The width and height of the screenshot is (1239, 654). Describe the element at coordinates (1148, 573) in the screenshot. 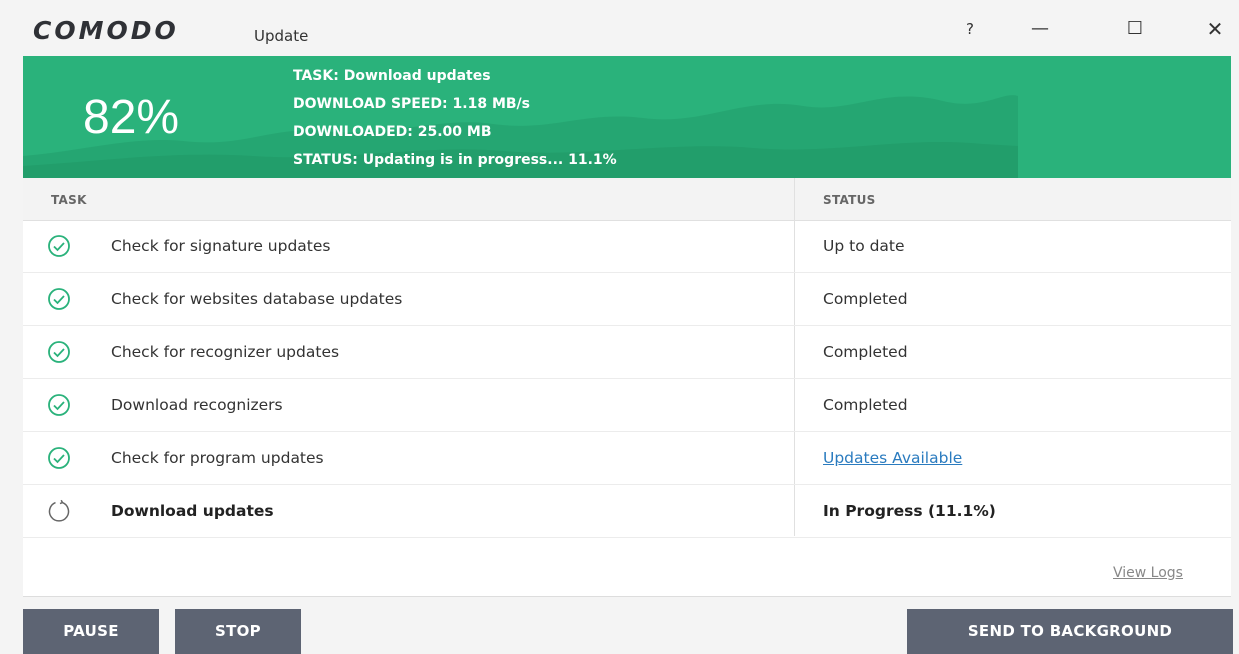

I see `view-logs-link: View Logs` at that location.